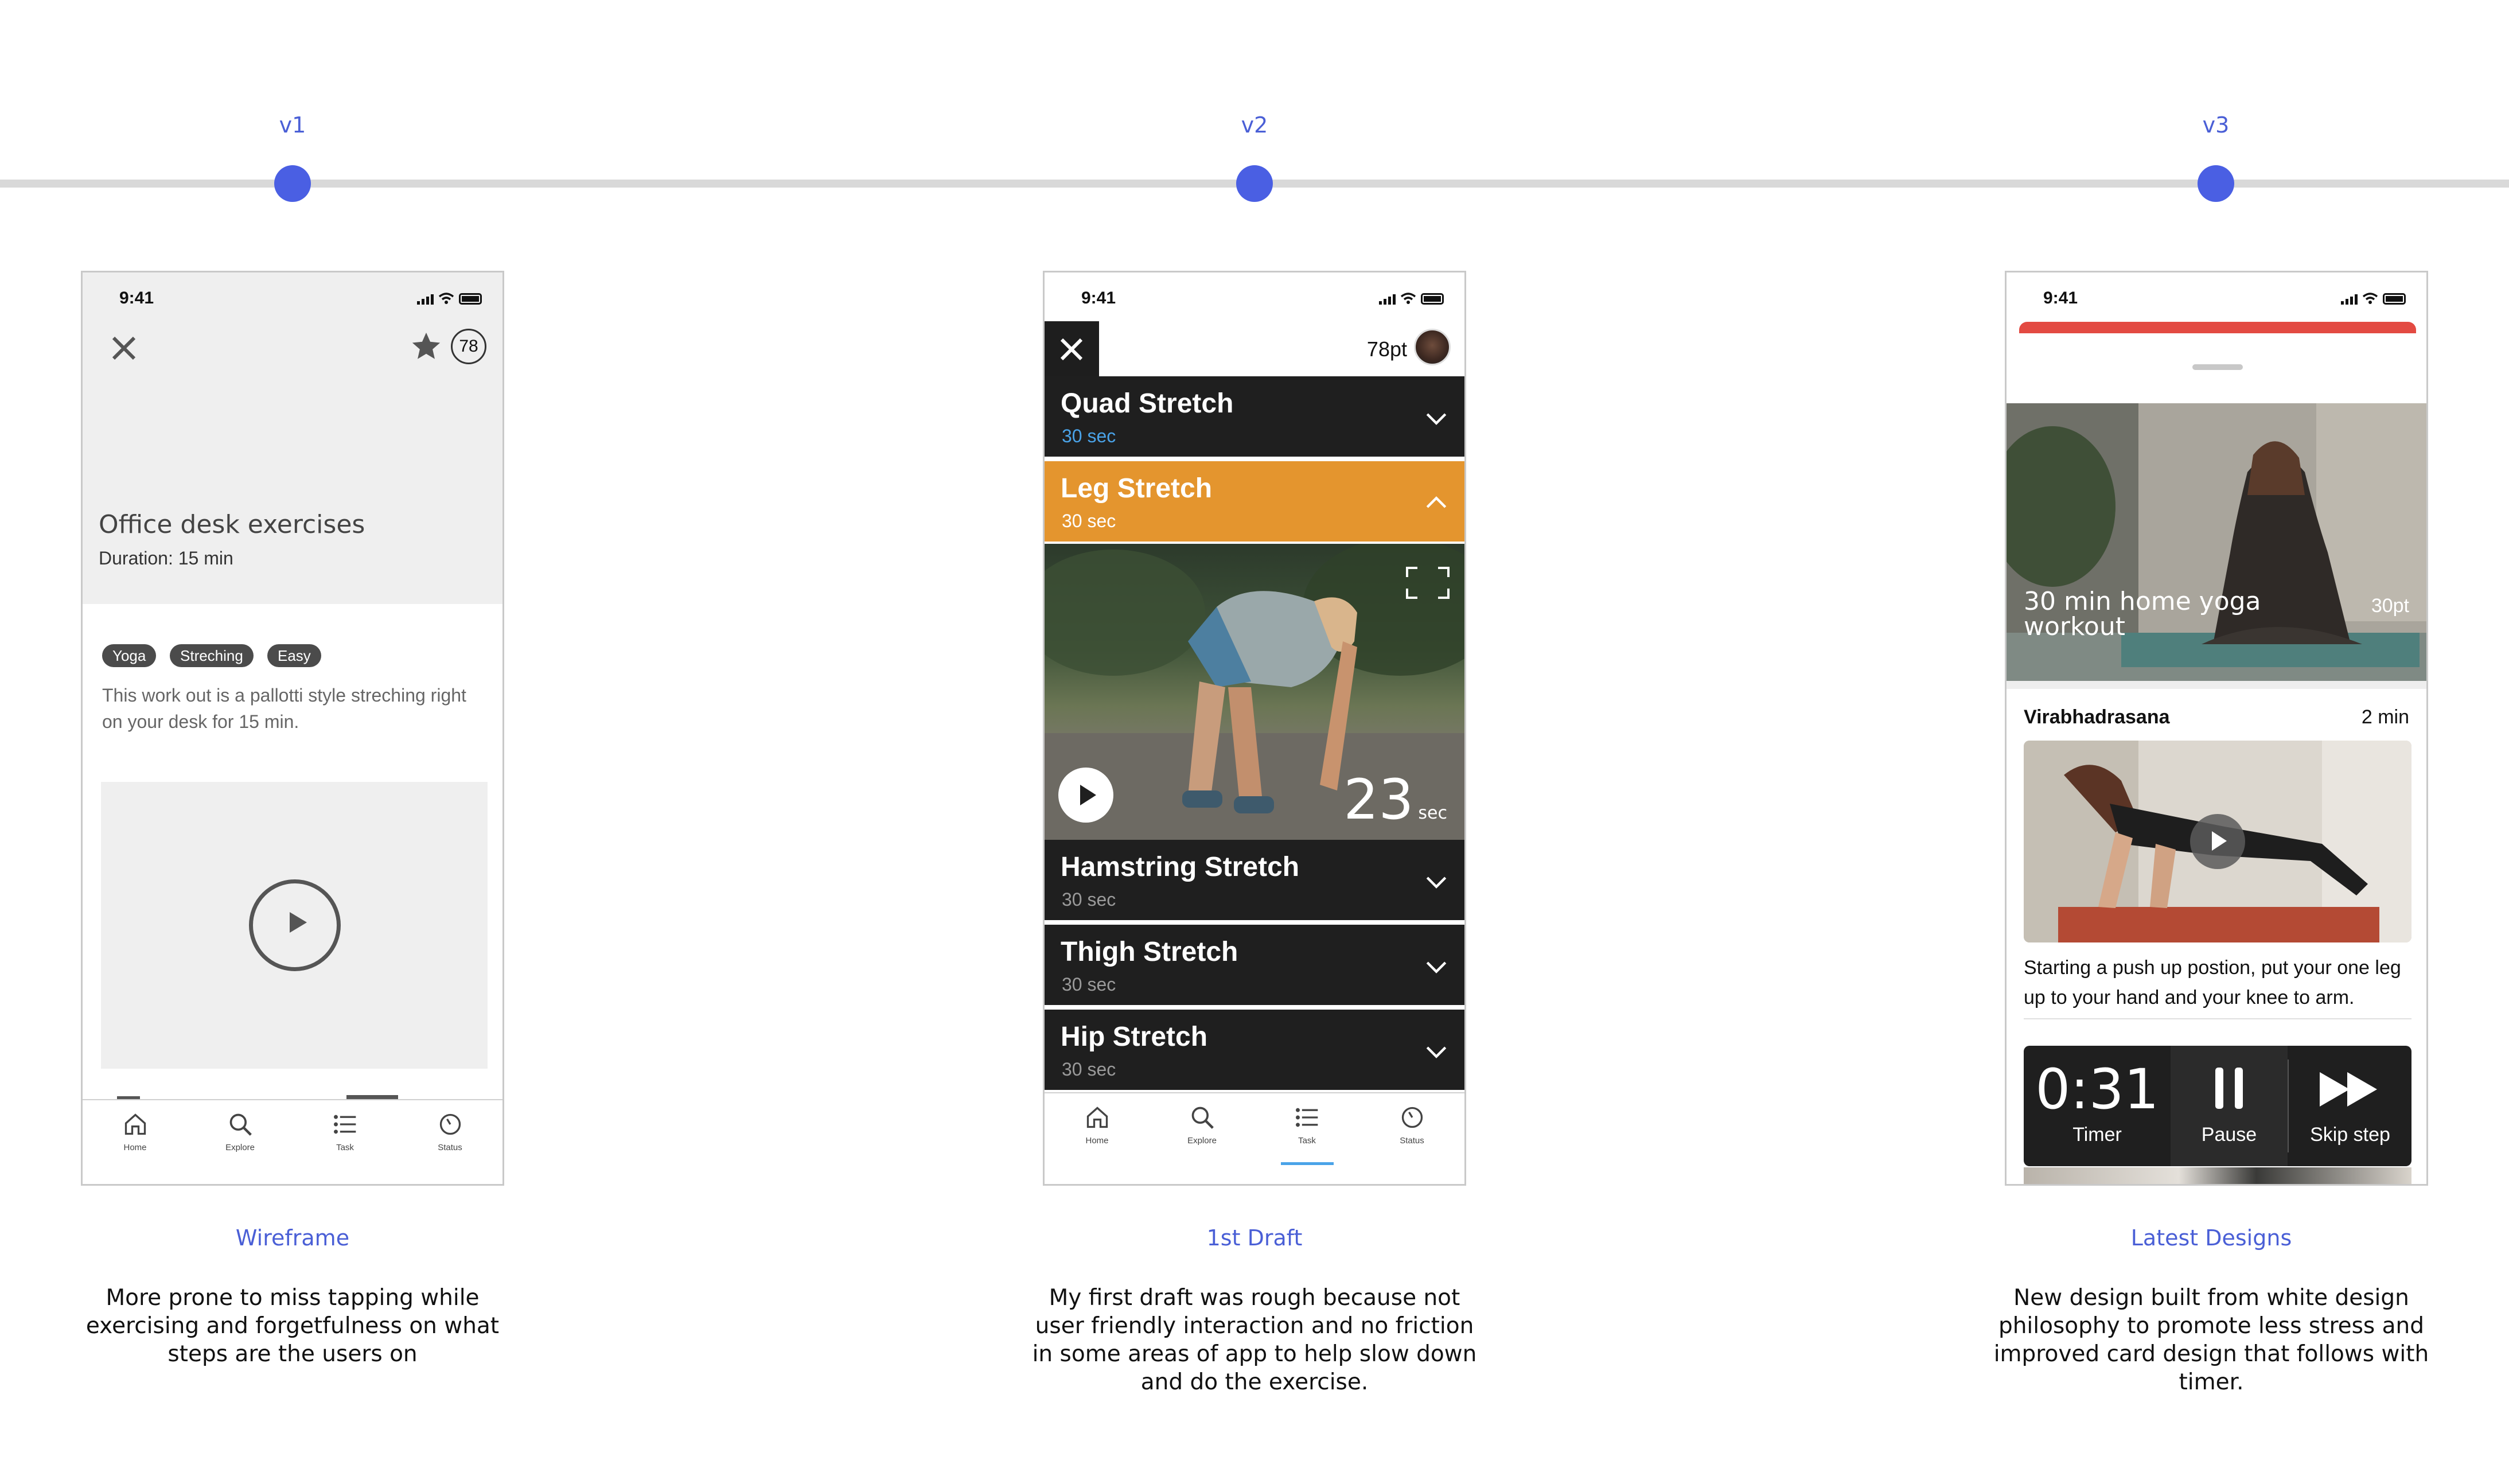  I want to click on exercise-row-thigh: Thigh Stretch 30 sec, so click(1254, 966).